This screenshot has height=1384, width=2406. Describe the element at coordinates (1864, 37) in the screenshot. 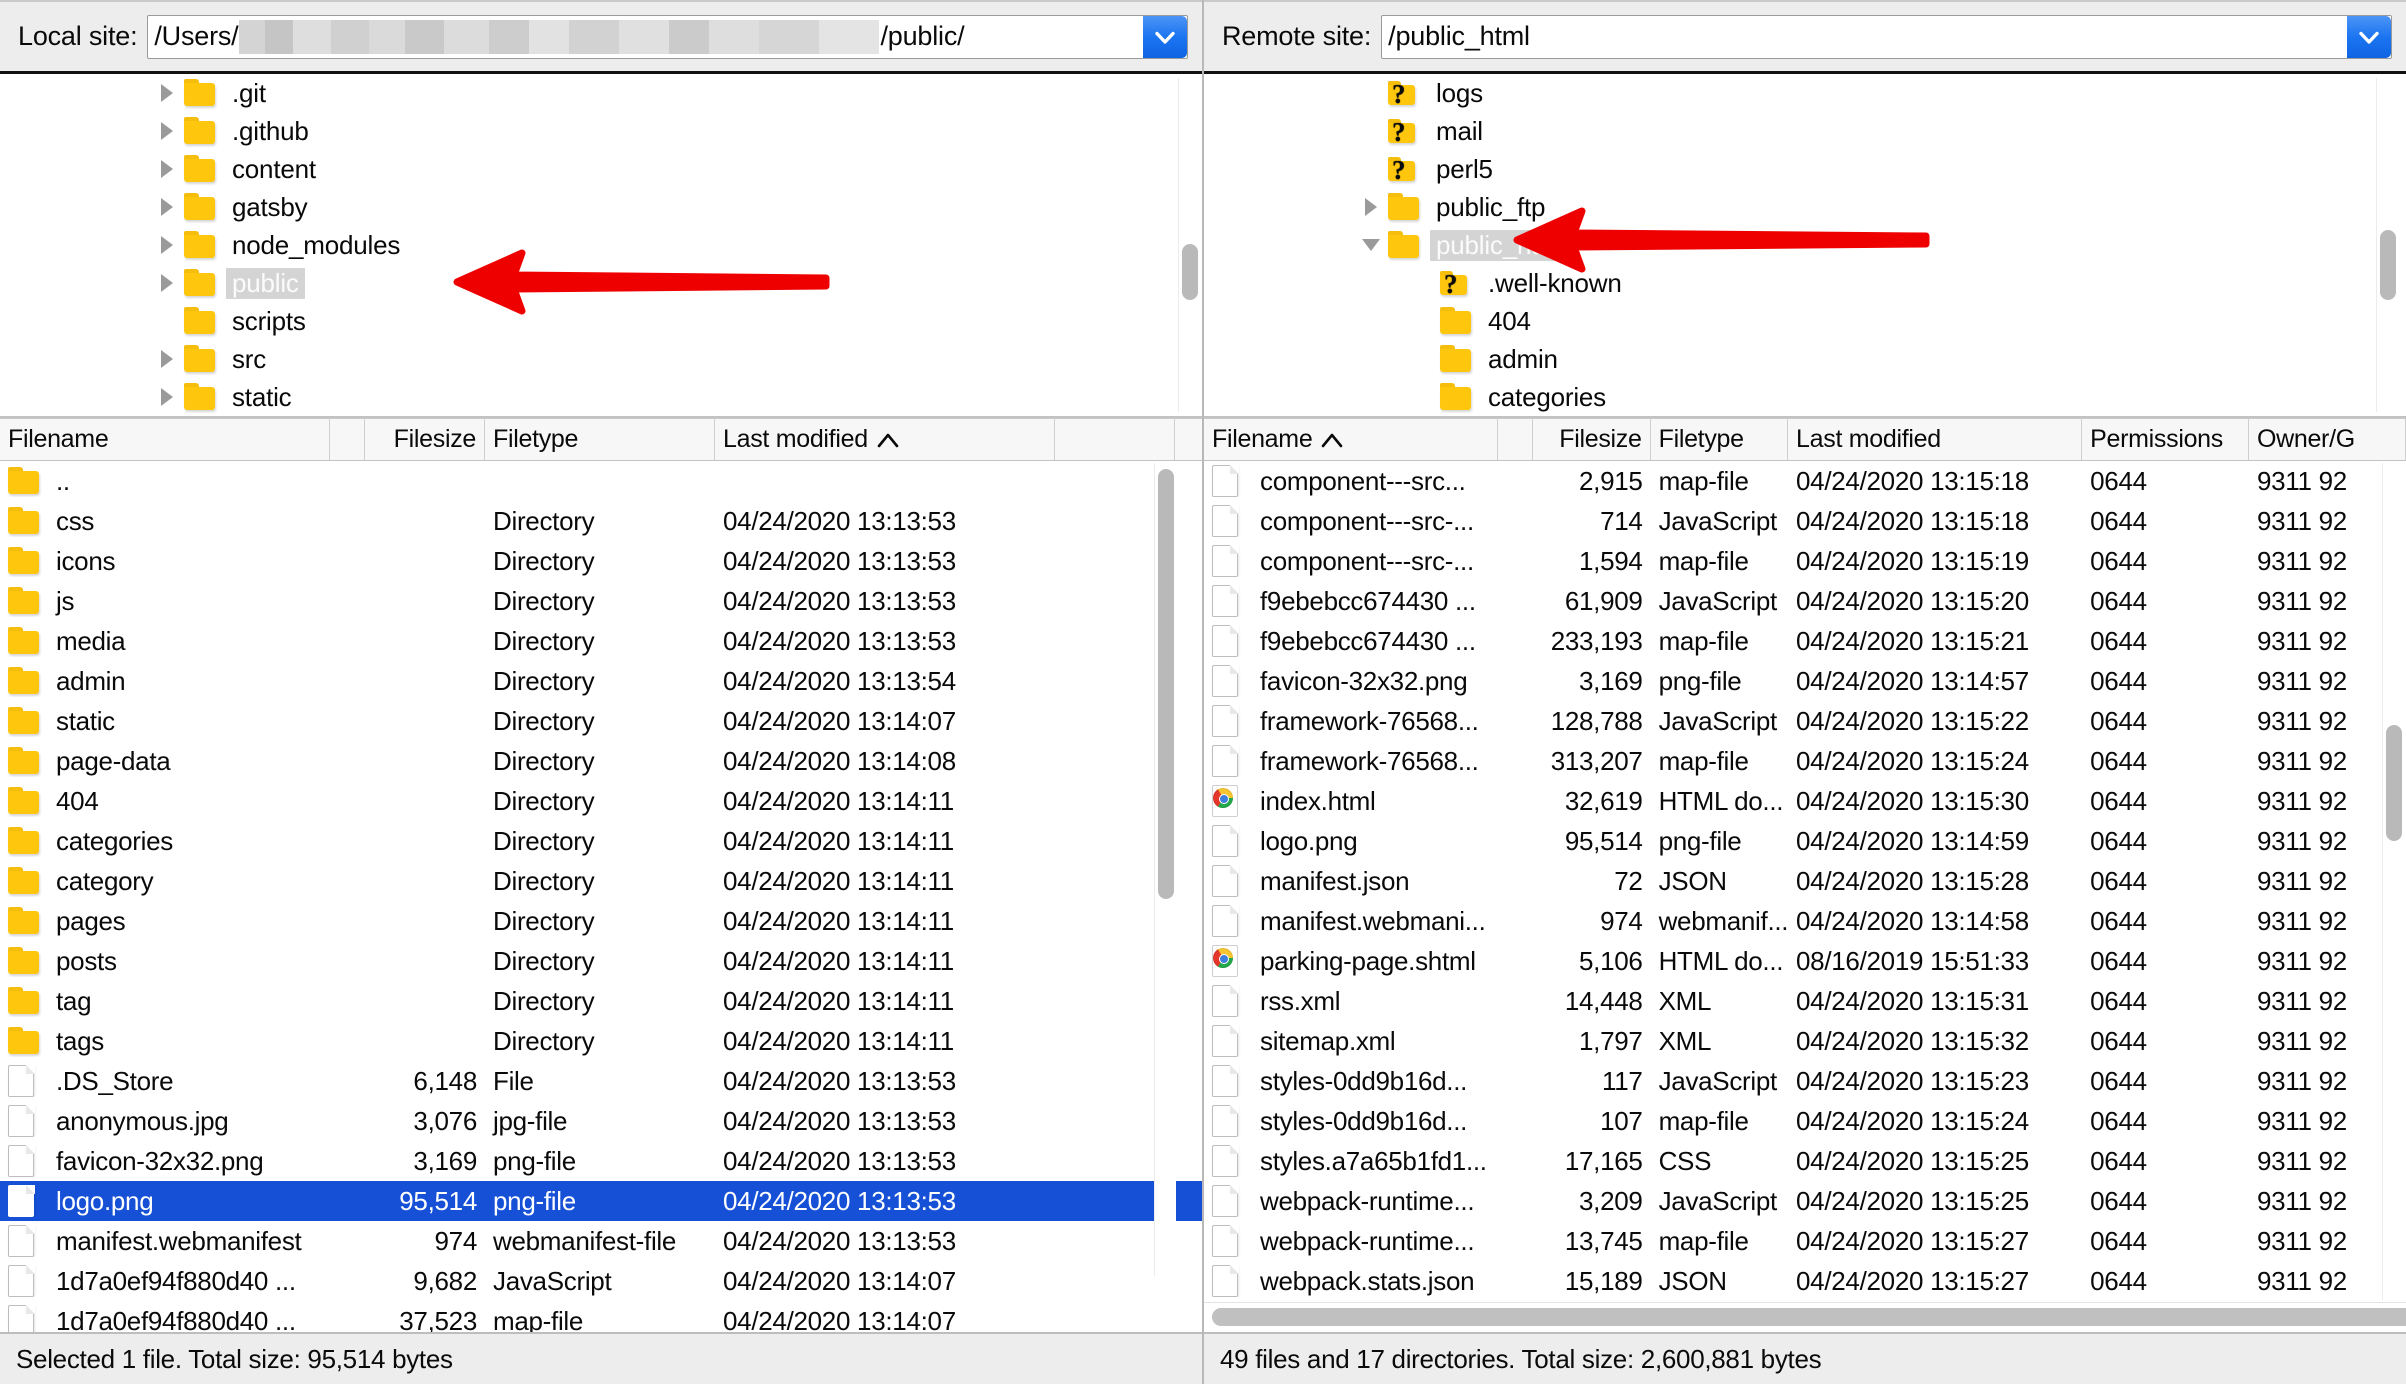

I see `remote-path-input: /public_html` at that location.